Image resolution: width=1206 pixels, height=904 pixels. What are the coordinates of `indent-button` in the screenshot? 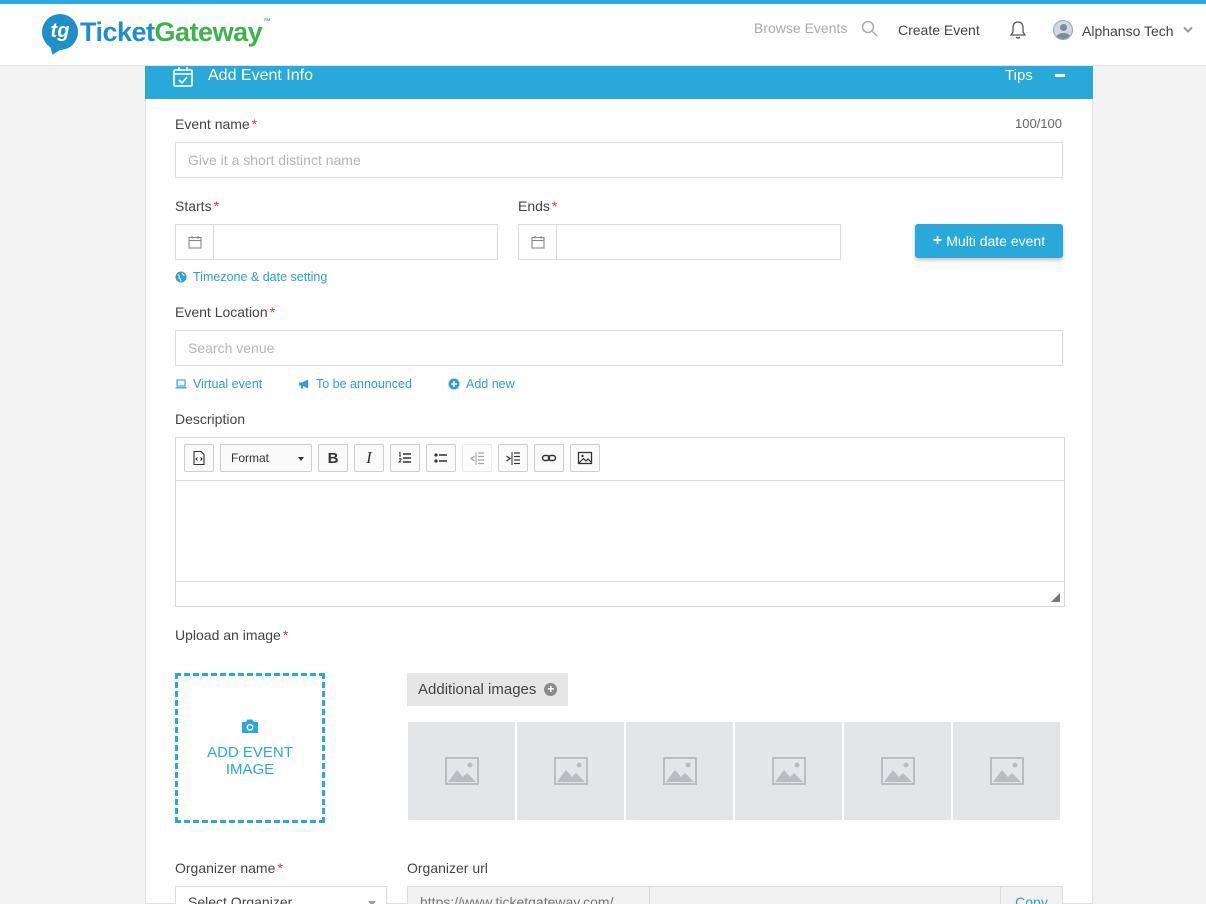 It's located at (513, 458).